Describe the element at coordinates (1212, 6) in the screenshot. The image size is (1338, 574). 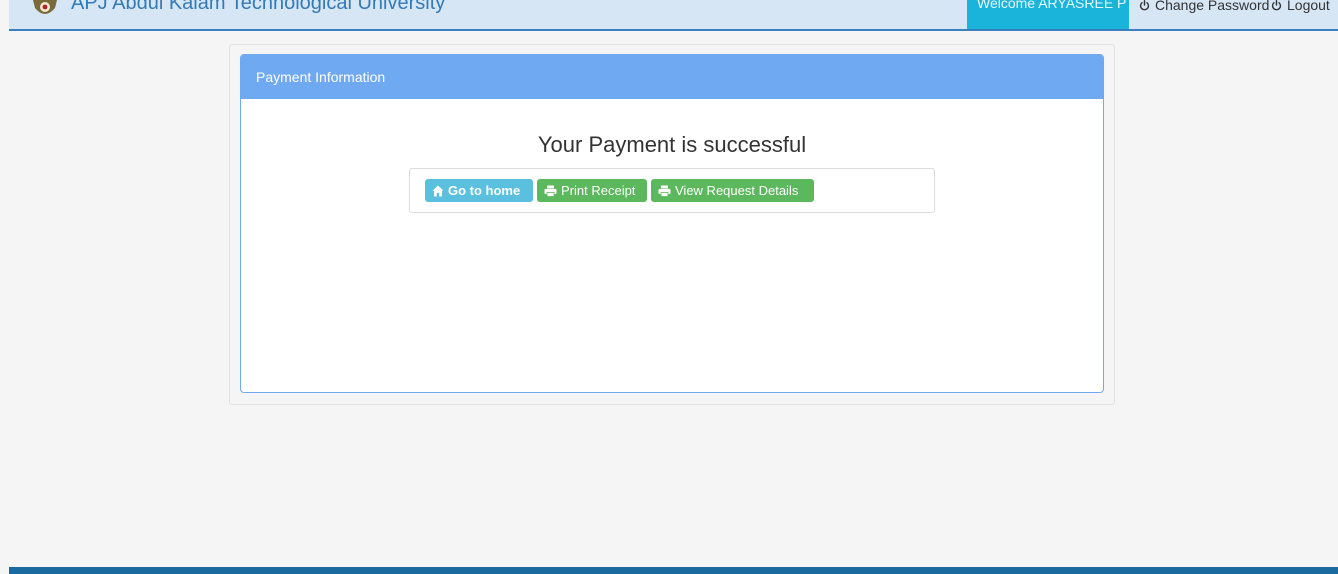
I see `change-password-label: Change Password` at that location.